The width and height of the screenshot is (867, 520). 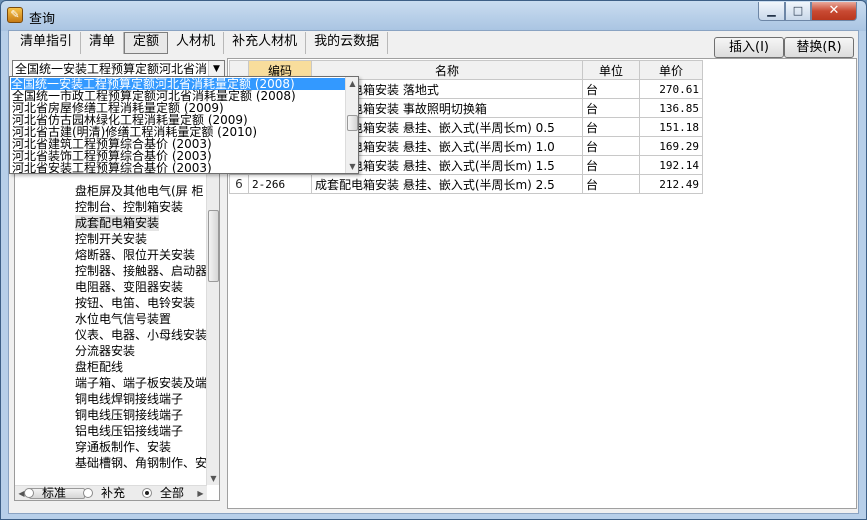 What do you see at coordinates (172, 493) in the screenshot?
I see `radio-all-label: 全部` at bounding box center [172, 493].